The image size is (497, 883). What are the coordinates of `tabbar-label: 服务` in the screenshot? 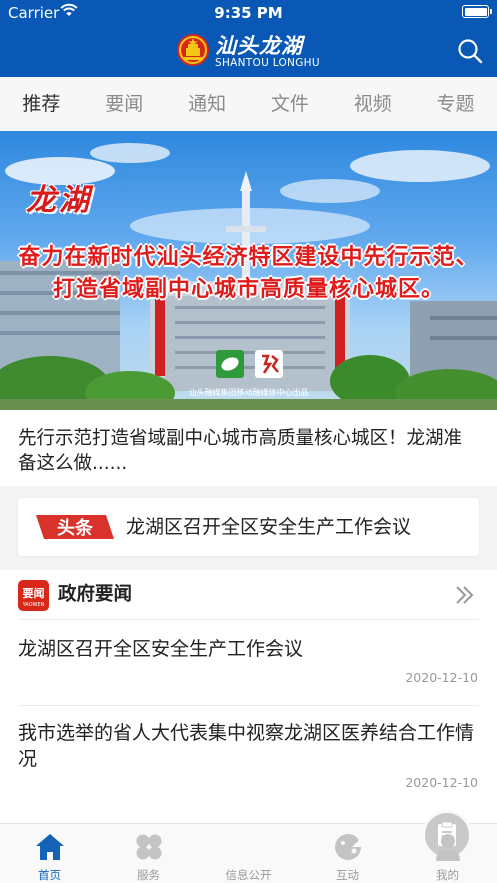 It's located at (148, 875).